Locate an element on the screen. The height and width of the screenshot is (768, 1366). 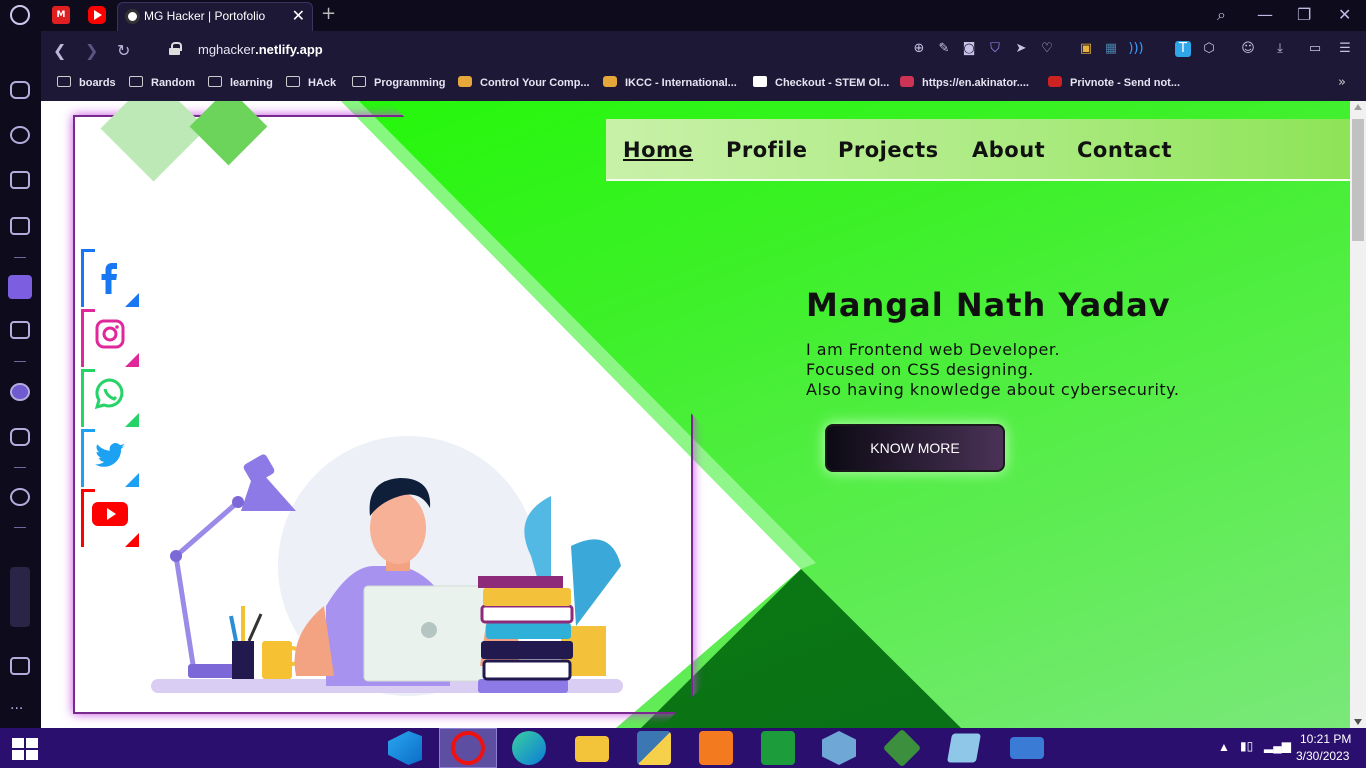
tab-title: MG Hacker | Portofolio is located at coordinates (205, 16).